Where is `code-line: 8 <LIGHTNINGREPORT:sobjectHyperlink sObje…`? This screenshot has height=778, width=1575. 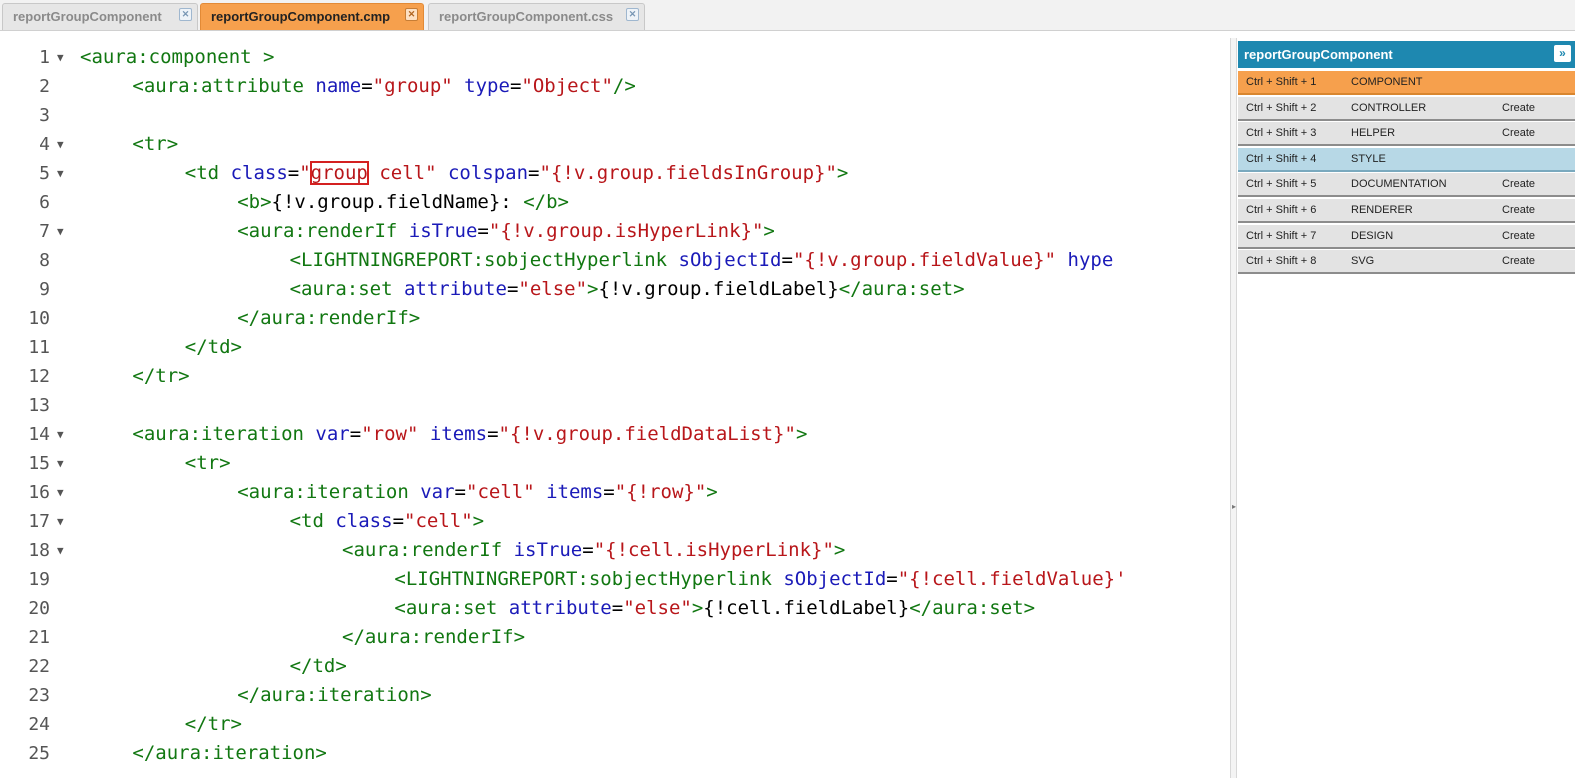
code-line: 8 <LIGHTNINGREPORT:sobjectHyperlink sObje… is located at coordinates (615, 260).